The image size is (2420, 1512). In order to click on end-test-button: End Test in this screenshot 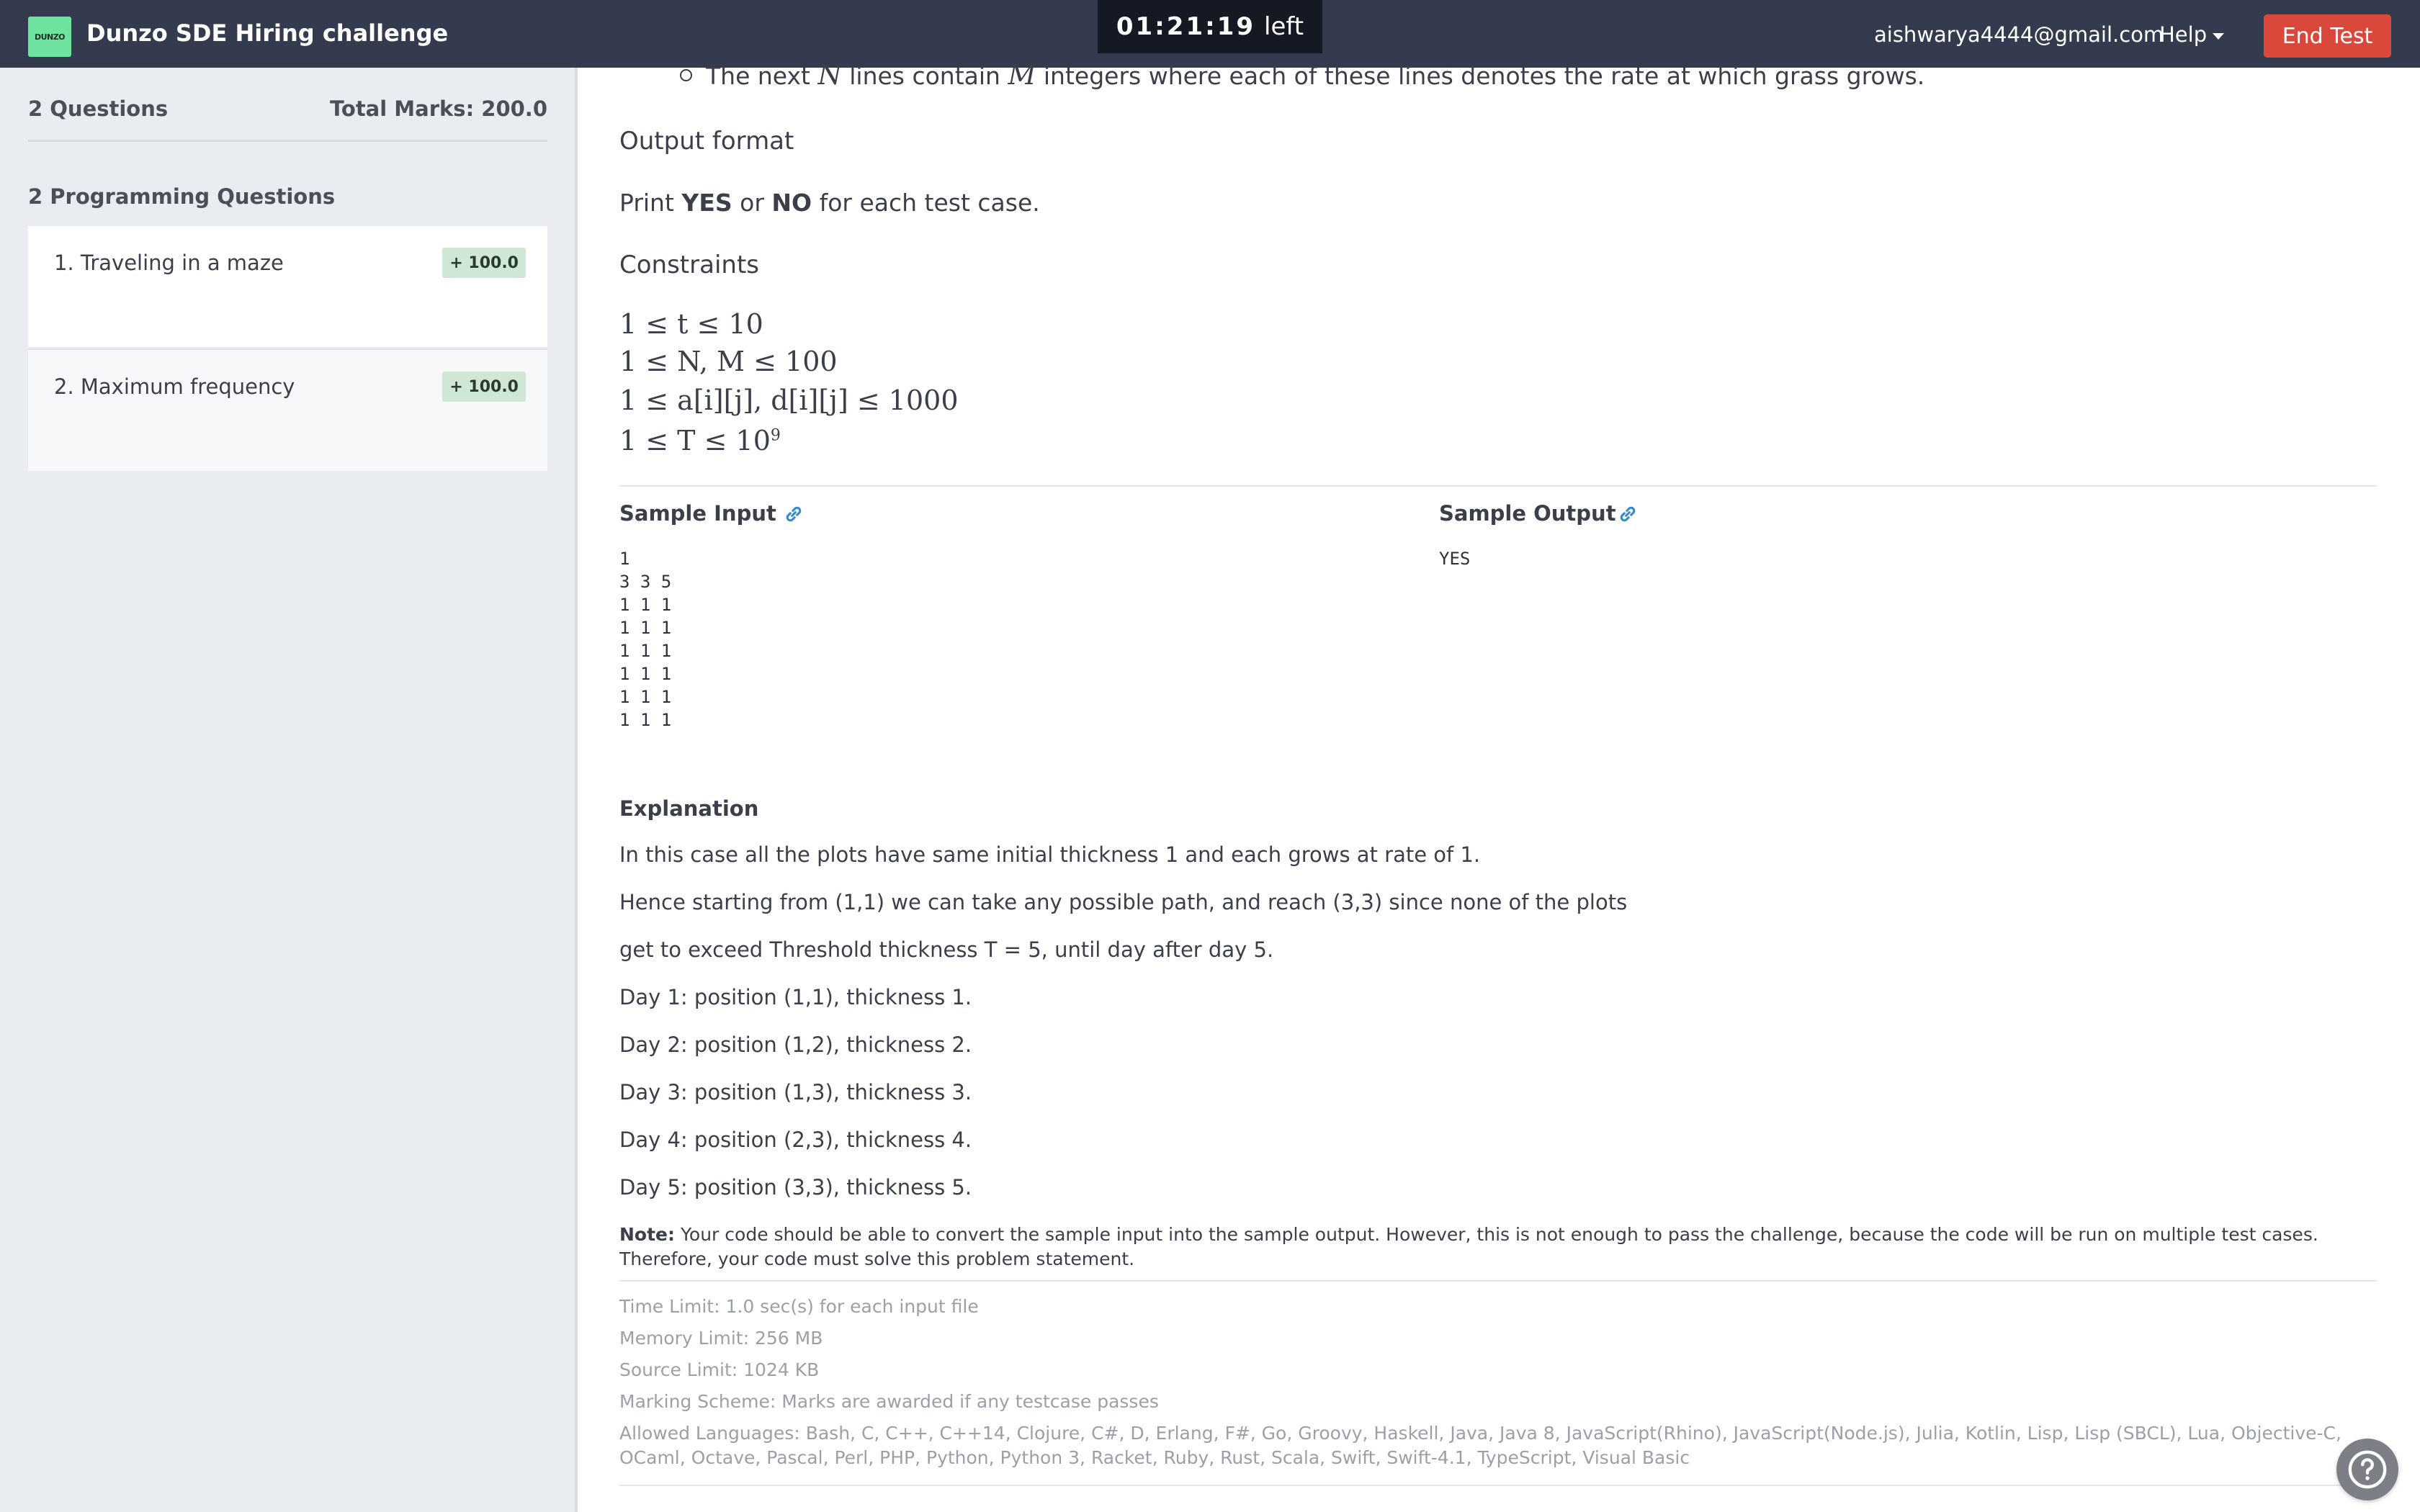, I will do `click(2327, 36)`.